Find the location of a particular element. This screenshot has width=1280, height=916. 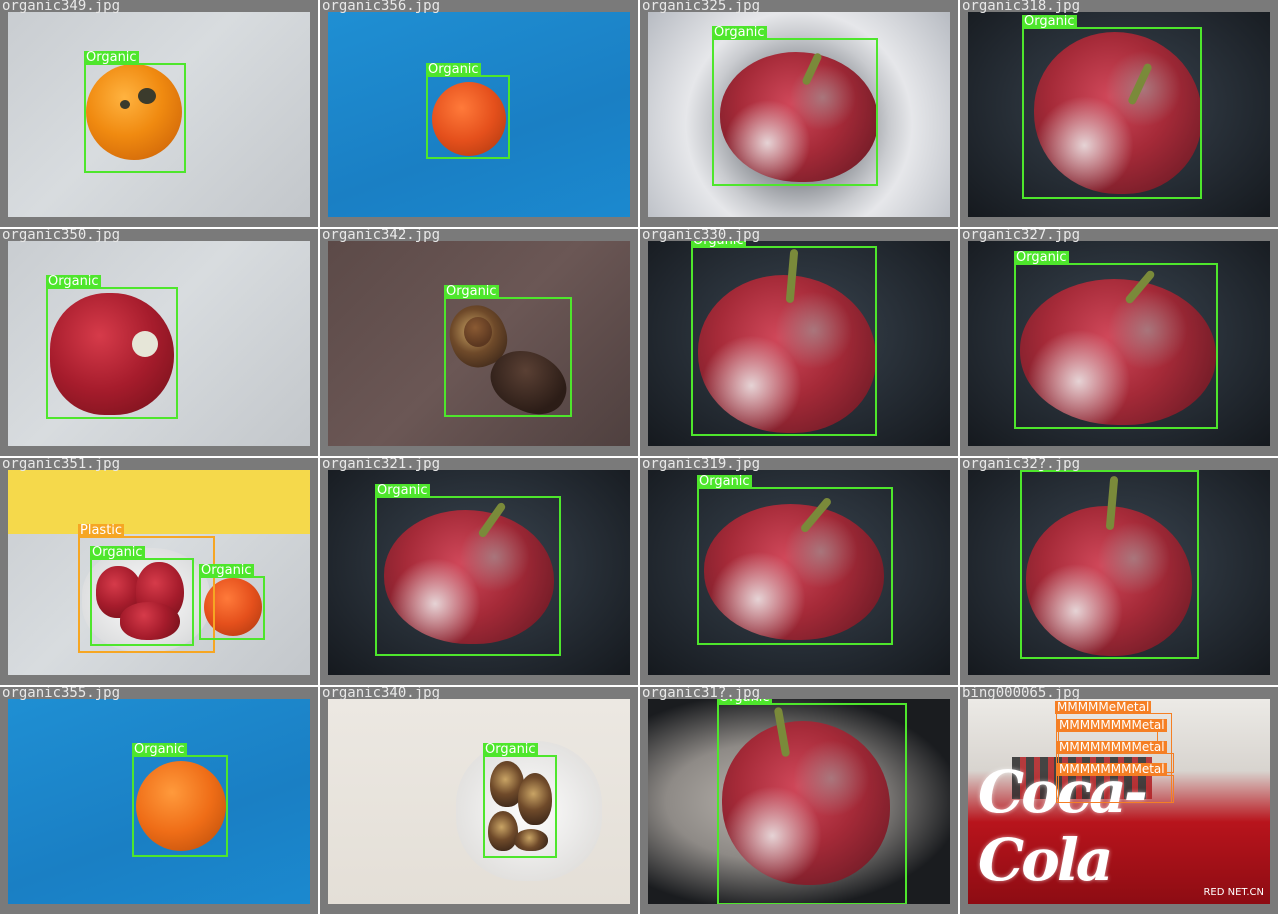

result-tile: organic350.jpg Organic is located at coordinates (159, 342).